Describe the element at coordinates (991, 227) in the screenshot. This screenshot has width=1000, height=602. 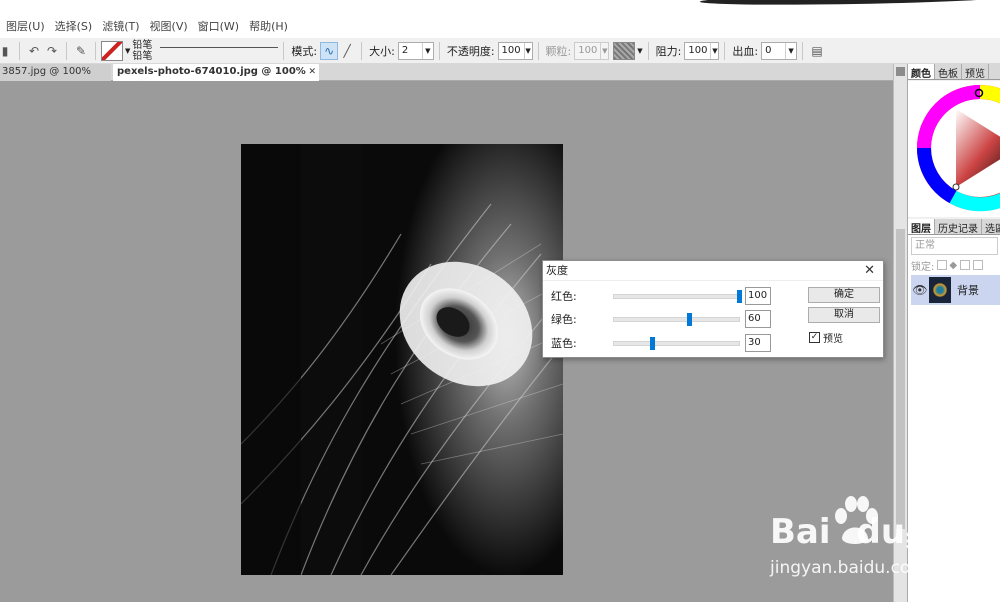
I see `tab-selection: 选區` at that location.